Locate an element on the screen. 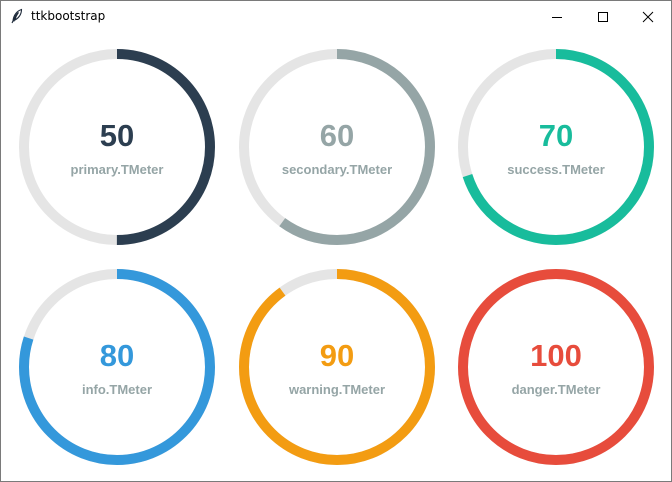  maximize-icon is located at coordinates (603, 17).